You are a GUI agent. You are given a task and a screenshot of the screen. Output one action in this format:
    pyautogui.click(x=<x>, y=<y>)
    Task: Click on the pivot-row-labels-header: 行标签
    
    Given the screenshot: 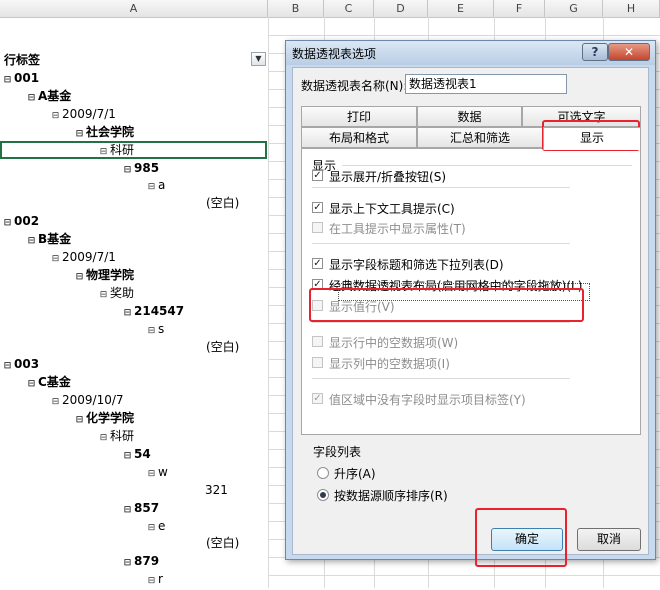 What is the action you would take?
    pyautogui.click(x=126, y=60)
    